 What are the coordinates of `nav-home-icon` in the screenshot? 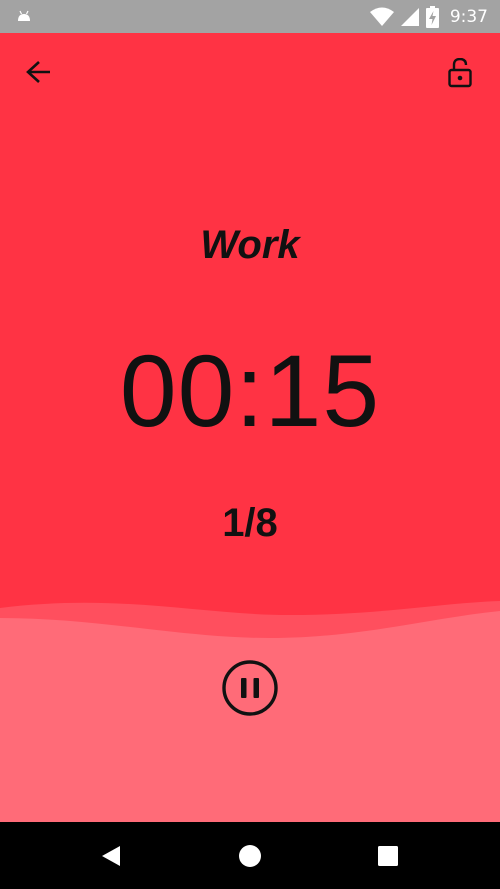 It's located at (250, 855).